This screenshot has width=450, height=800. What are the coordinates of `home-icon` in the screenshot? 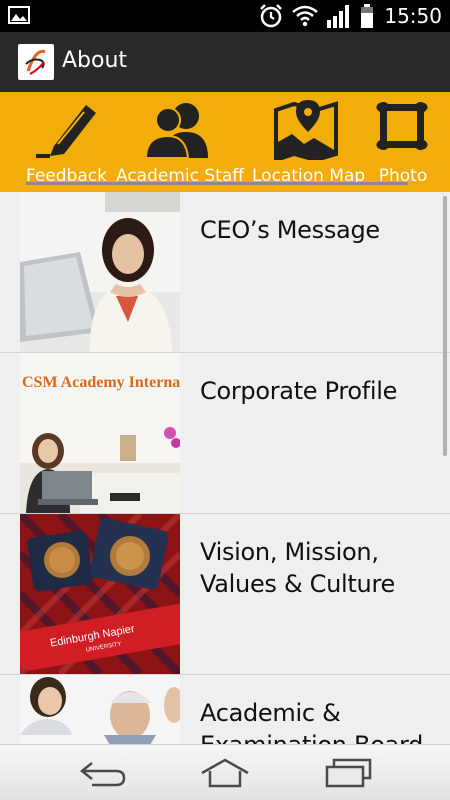 It's located at (225, 773).